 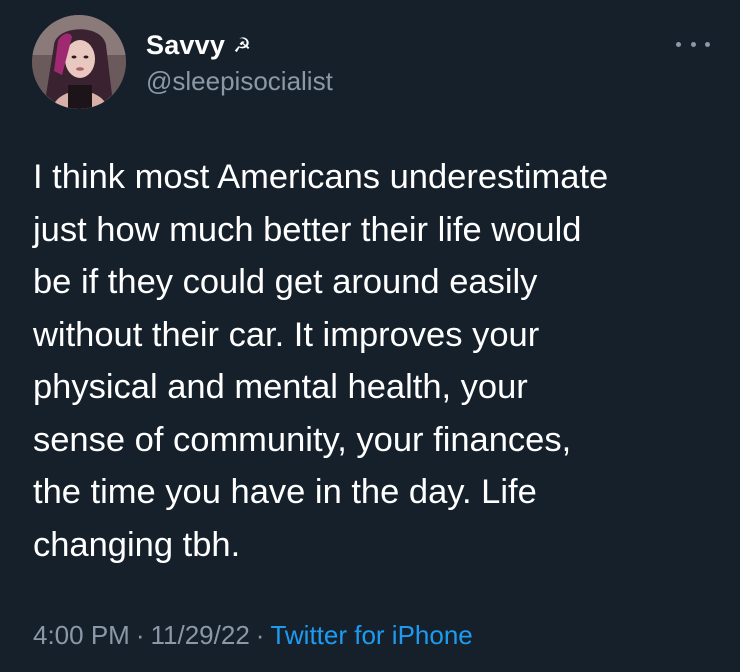 What do you see at coordinates (371, 635) in the screenshot?
I see `tweet-source-link: Twitter for iPhone` at bounding box center [371, 635].